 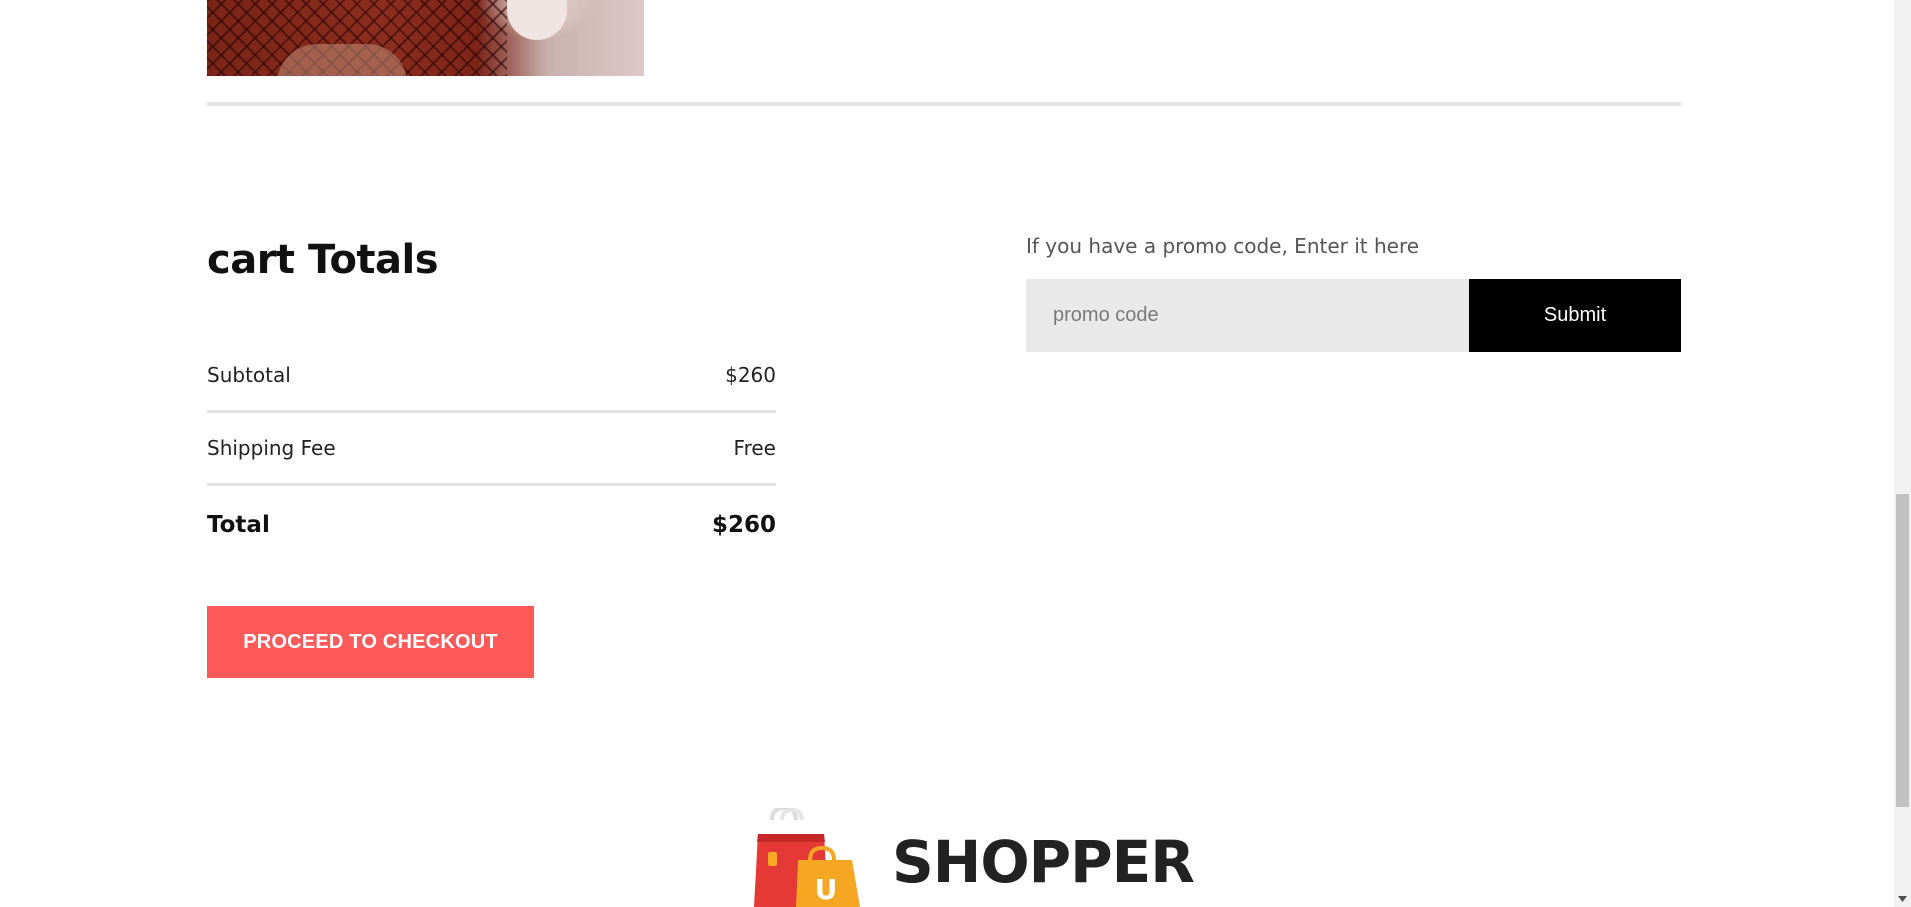 What do you see at coordinates (1902, 650) in the screenshot?
I see `scrollbar-thumb` at bounding box center [1902, 650].